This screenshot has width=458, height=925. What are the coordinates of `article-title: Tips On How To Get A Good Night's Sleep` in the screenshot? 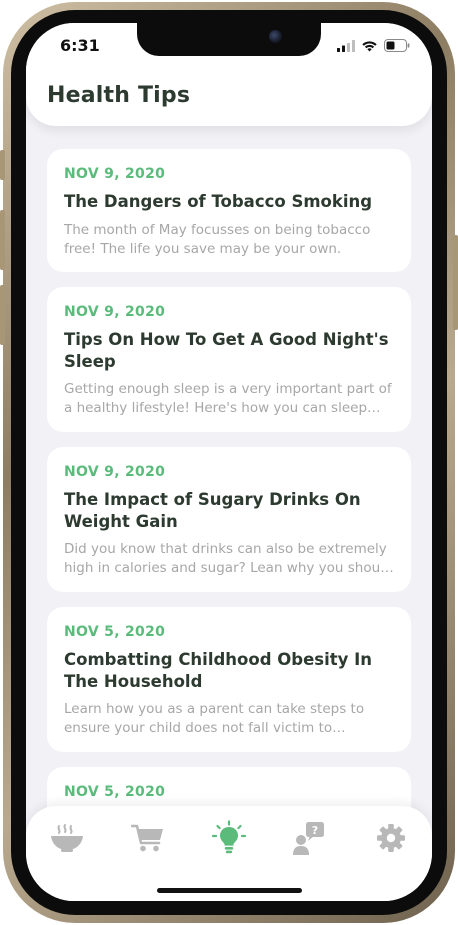 It's located at (226, 350).